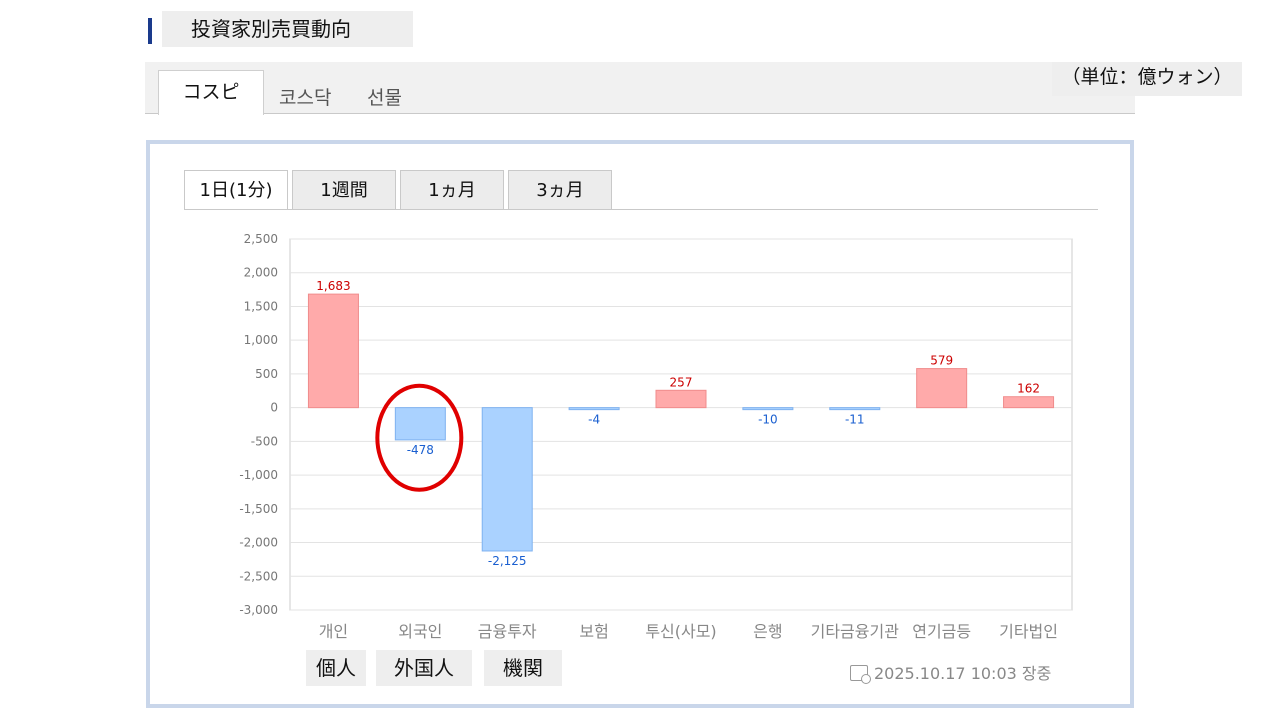 The width and height of the screenshot is (1280, 720). What do you see at coordinates (261, 340) in the screenshot?
I see `y-tick-label: 1,000` at bounding box center [261, 340].